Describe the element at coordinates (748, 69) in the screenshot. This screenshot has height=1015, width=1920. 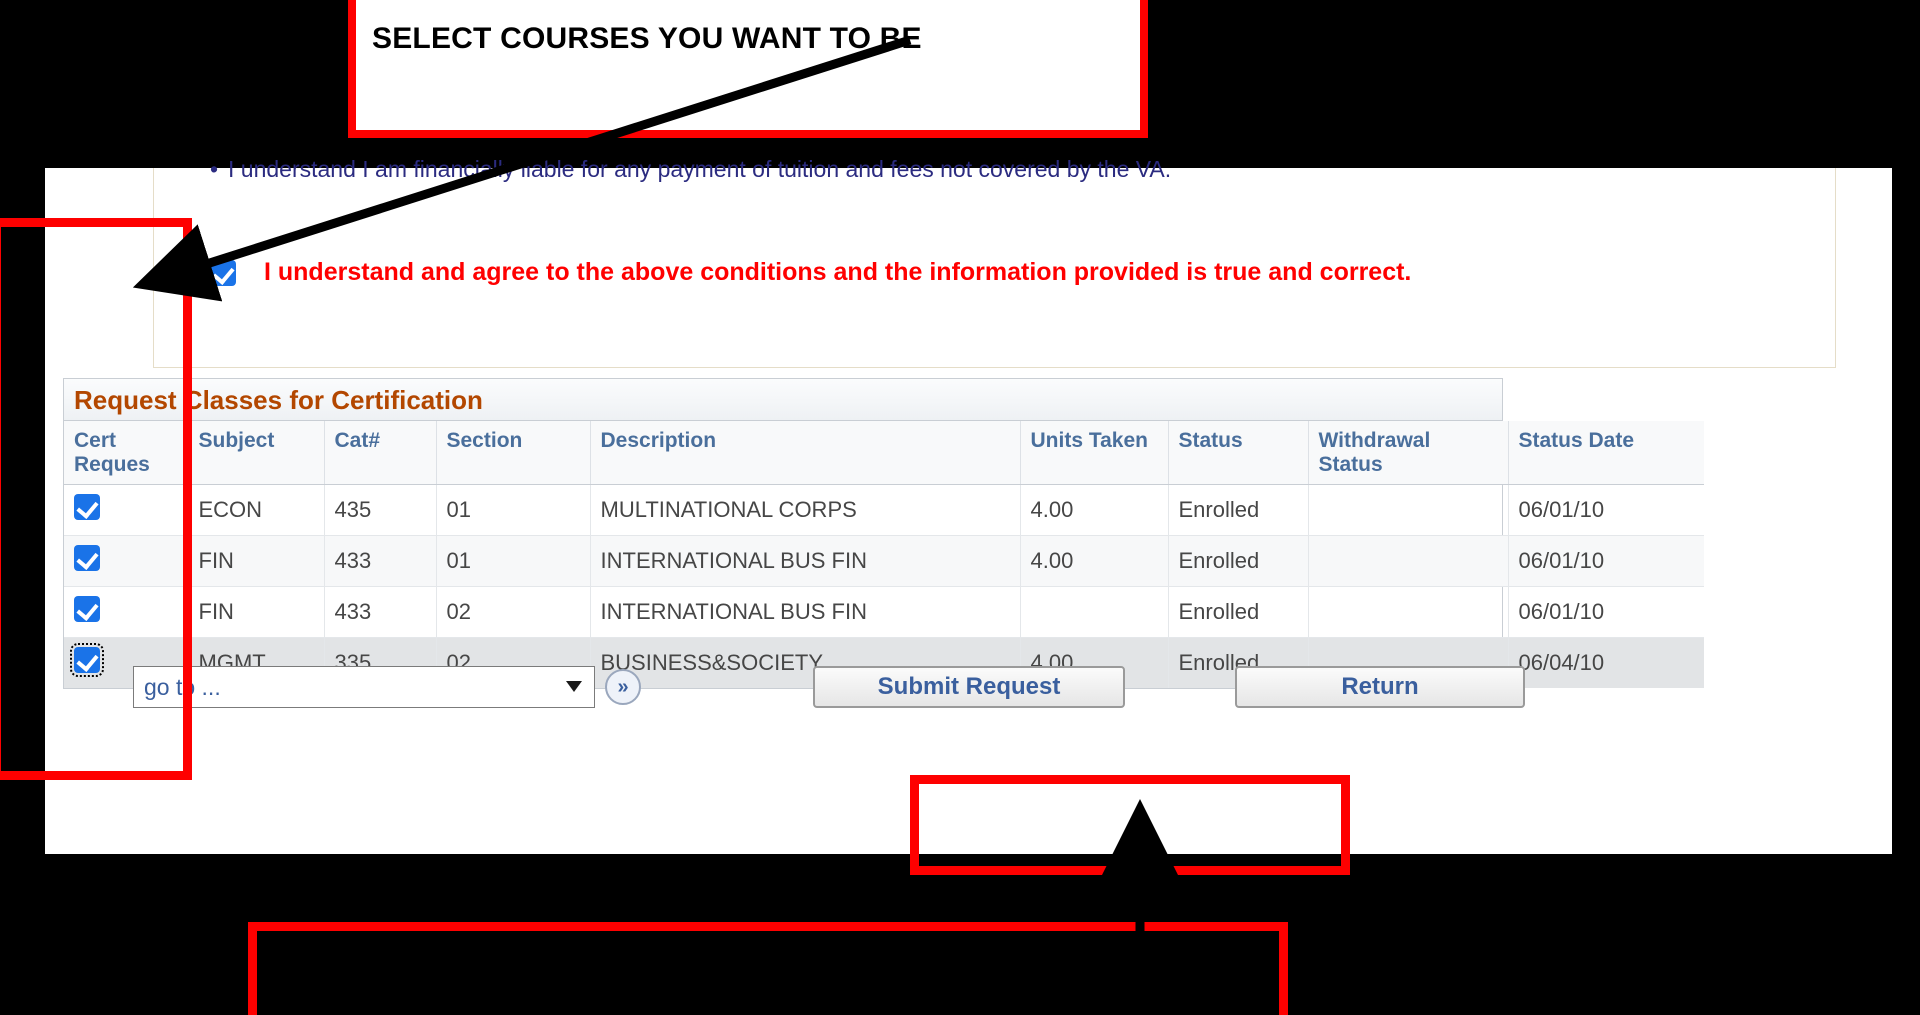
I see `annotation-callout-top: SELECT COURSES YOU WANT TO BE` at that location.